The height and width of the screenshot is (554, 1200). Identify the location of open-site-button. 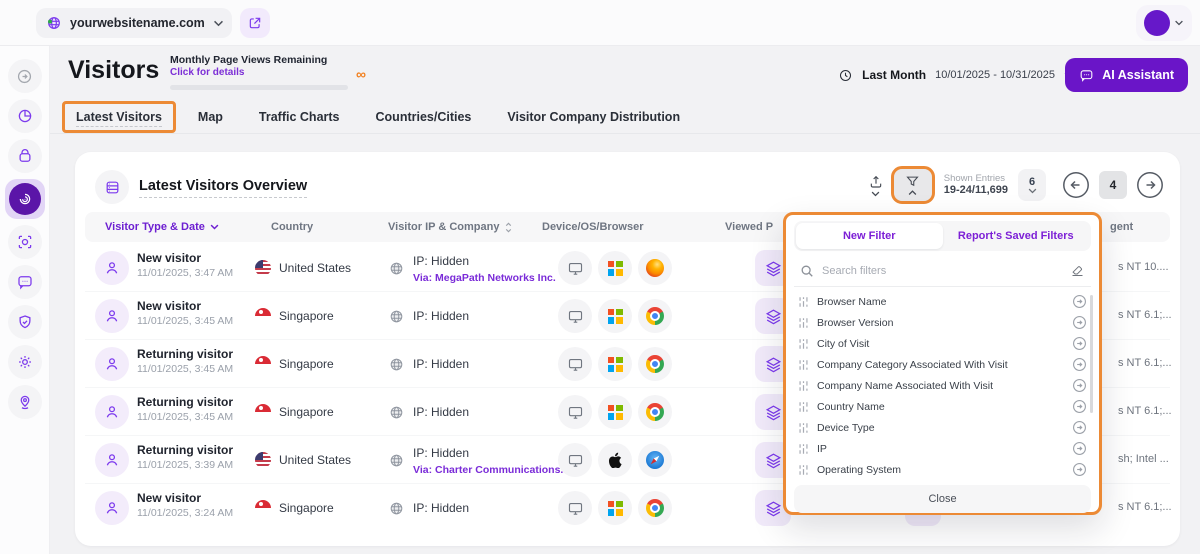
(255, 23).